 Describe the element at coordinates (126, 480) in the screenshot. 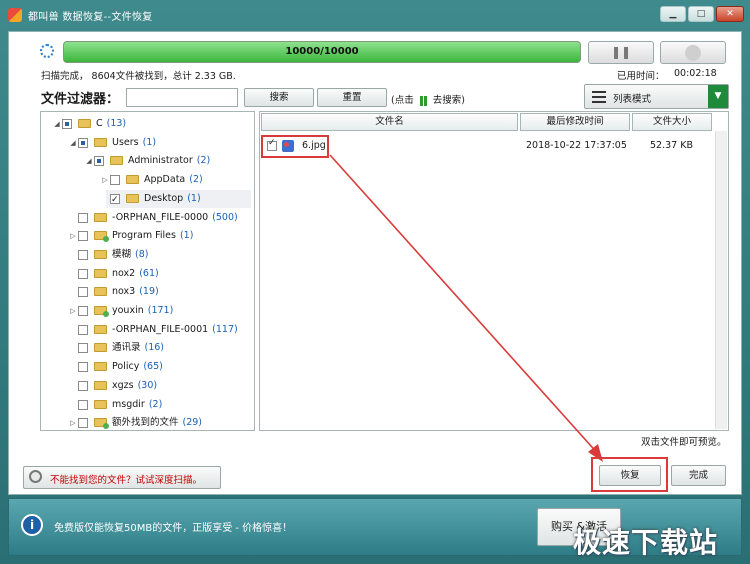

I see `deep-scan-label: 不能找到您的文件？试试深度扫描。` at that location.